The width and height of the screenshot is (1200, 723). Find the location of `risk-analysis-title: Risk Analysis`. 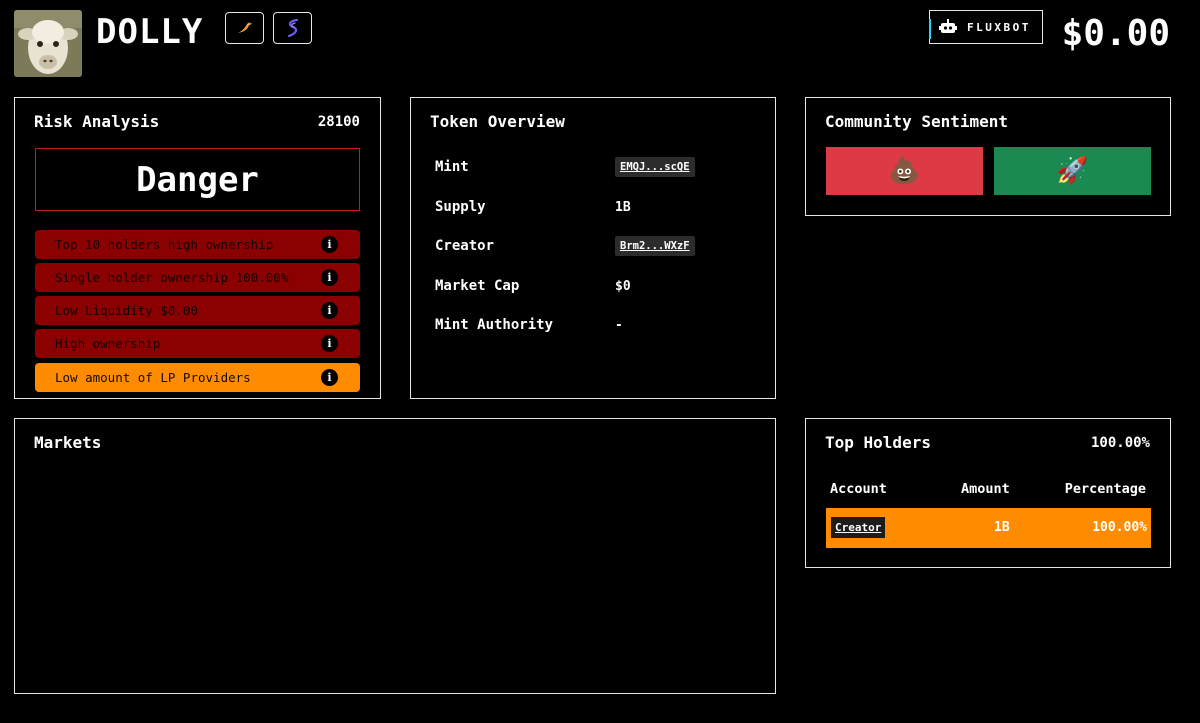

risk-analysis-title: Risk Analysis is located at coordinates (97, 121).